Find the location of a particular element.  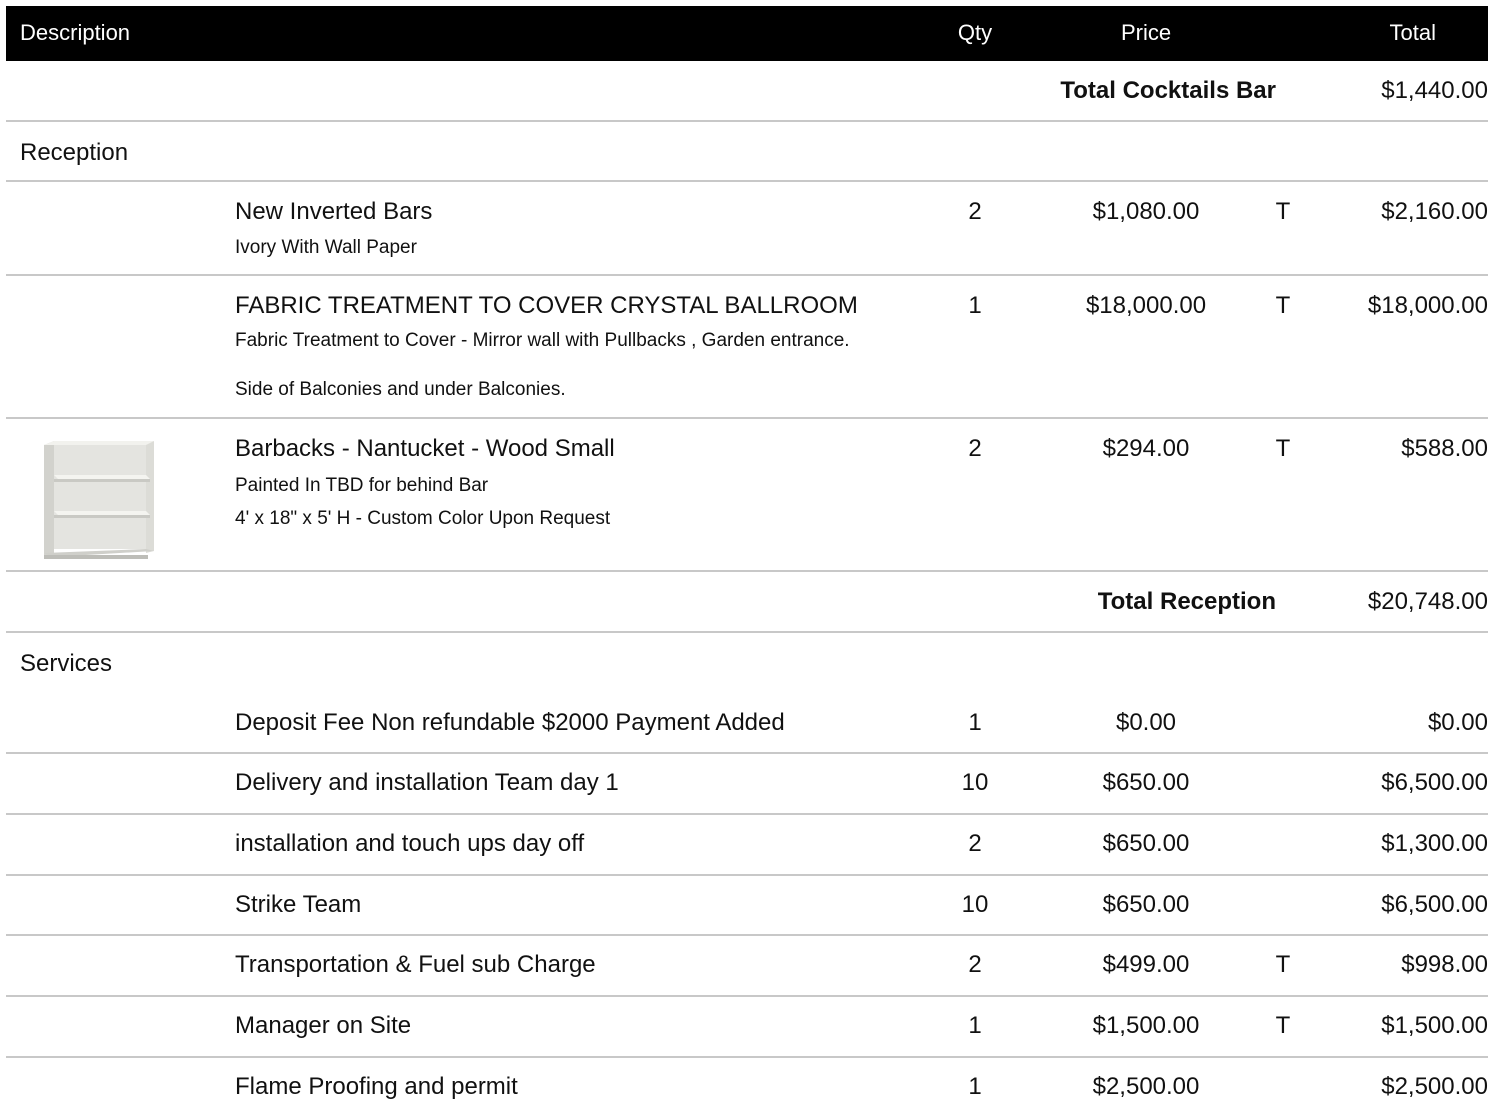

item-price: $294.00 is located at coordinates (1146, 448).